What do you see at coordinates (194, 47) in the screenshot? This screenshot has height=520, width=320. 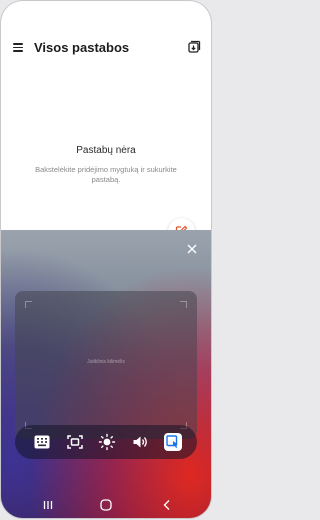 I see `import-icon` at bounding box center [194, 47].